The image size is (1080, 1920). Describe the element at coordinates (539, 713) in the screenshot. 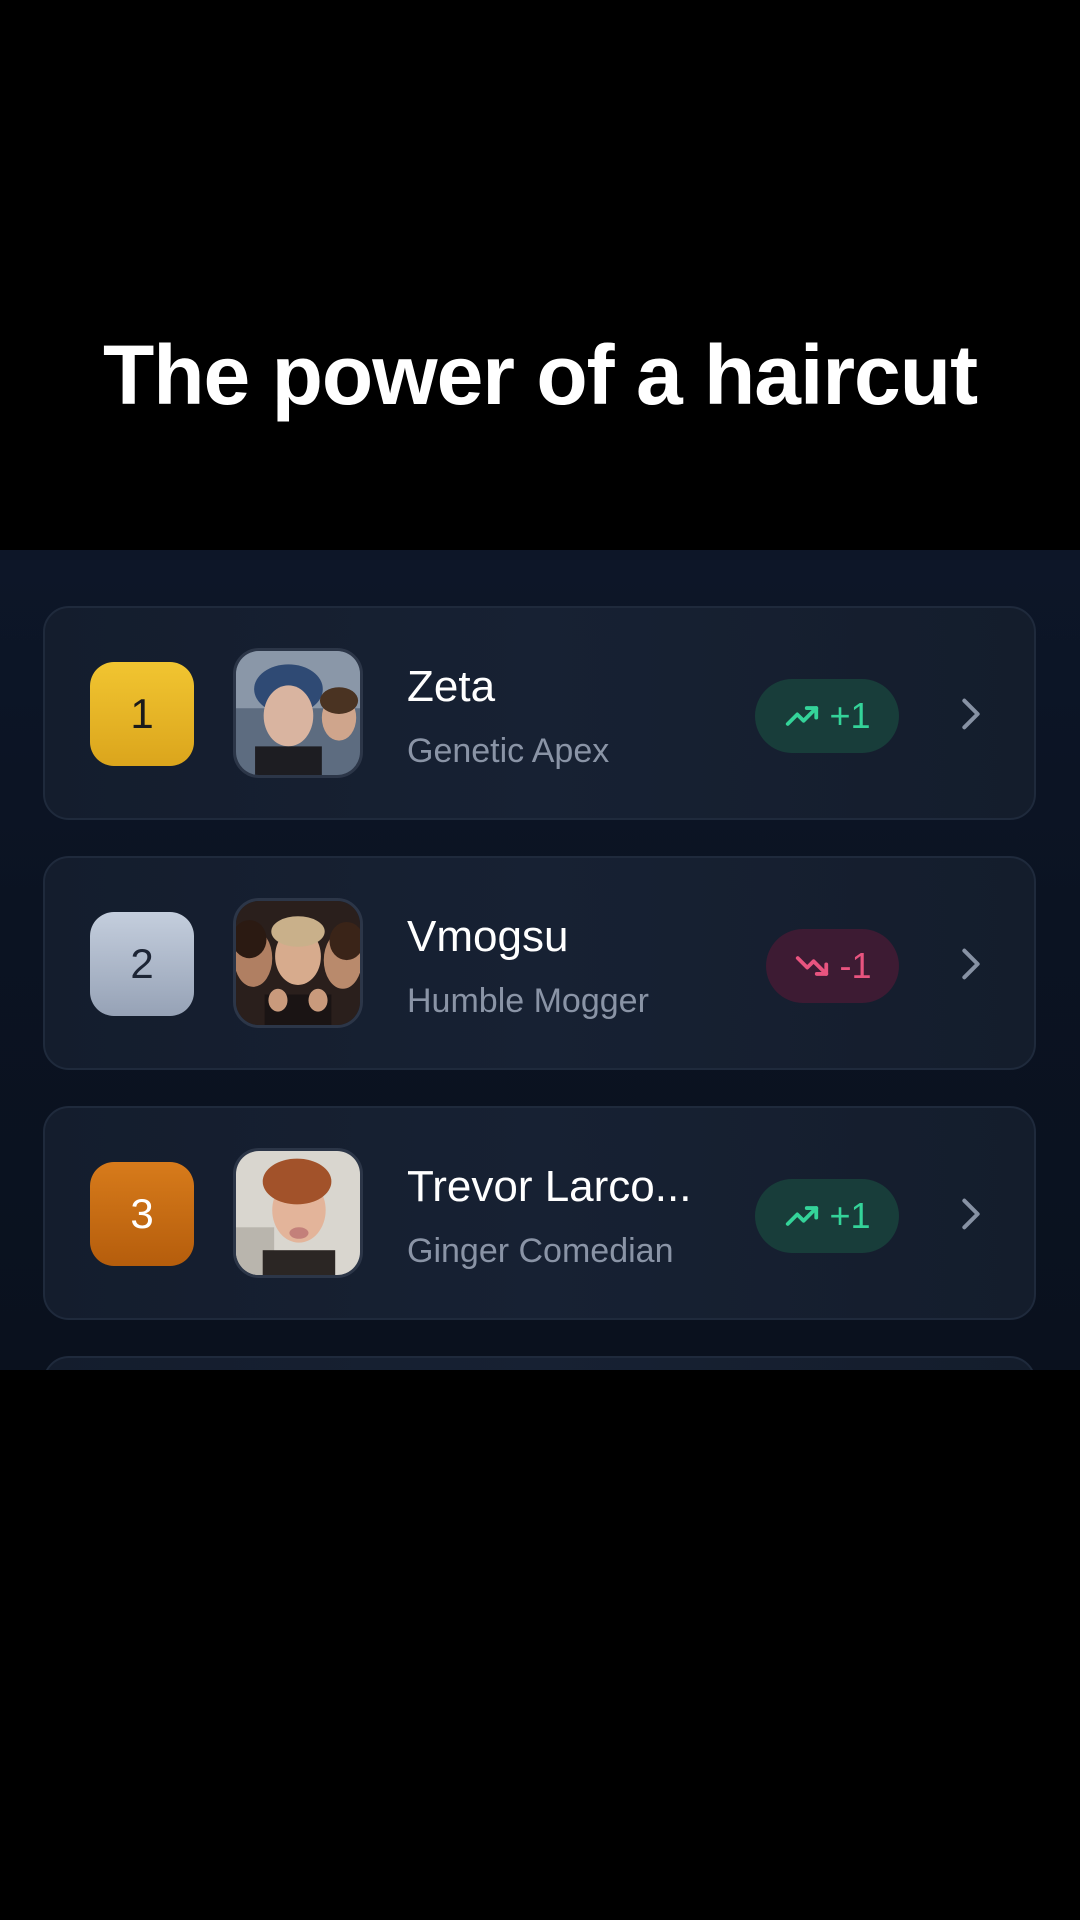

I see `leaderboard-row-1: 1 Zeta Genetic Apex +1` at that location.